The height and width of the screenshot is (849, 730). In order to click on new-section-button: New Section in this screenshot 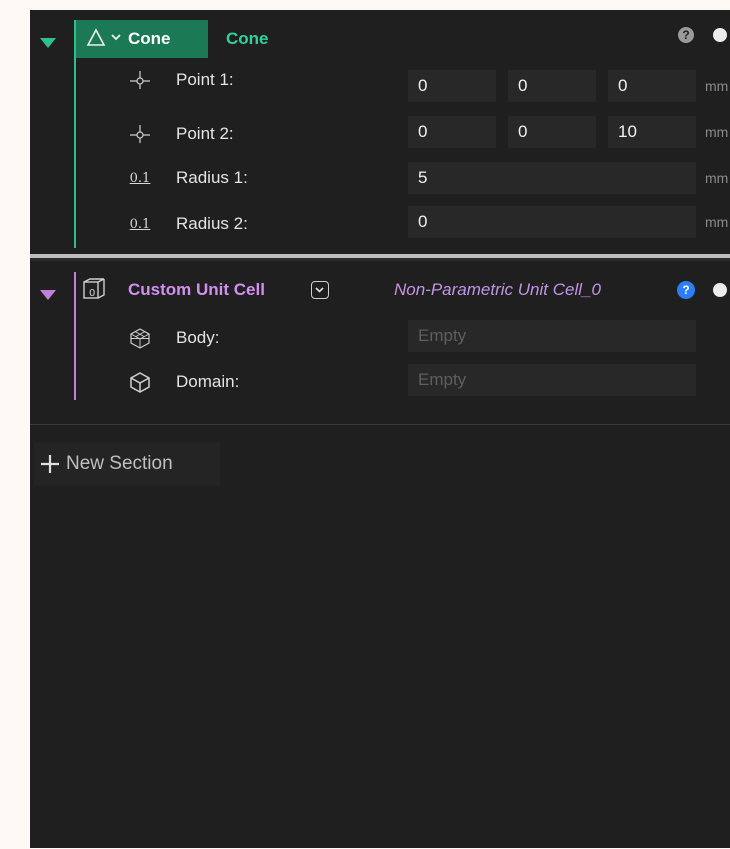, I will do `click(127, 464)`.